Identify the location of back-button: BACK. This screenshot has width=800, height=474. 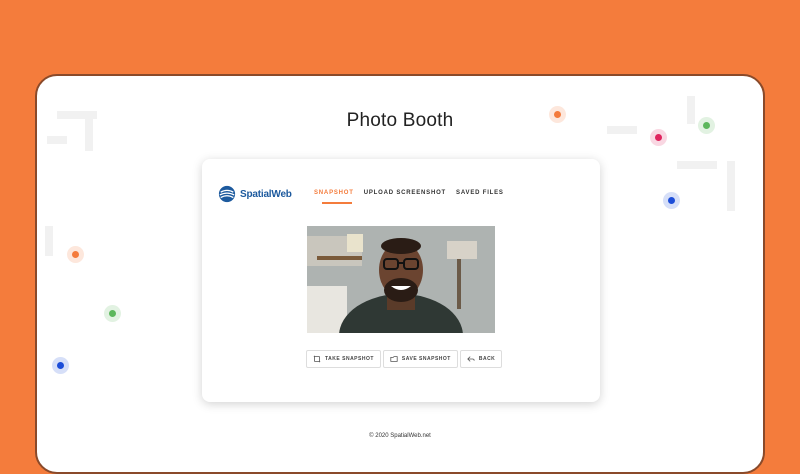
(481, 359).